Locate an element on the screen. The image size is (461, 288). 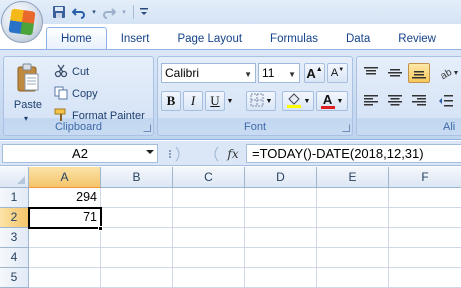
row-header-3: 3 is located at coordinates (14, 238).